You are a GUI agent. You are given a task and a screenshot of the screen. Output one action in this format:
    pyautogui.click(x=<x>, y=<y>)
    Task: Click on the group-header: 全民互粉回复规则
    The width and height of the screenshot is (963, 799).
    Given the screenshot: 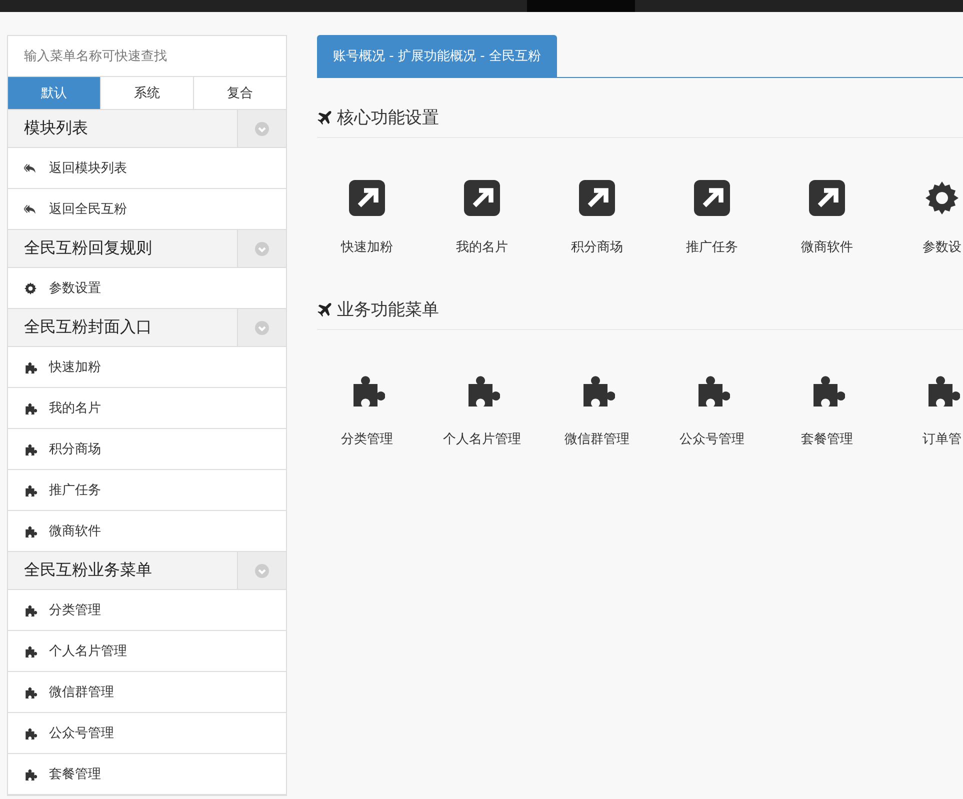 What is the action you would take?
    pyautogui.click(x=147, y=249)
    